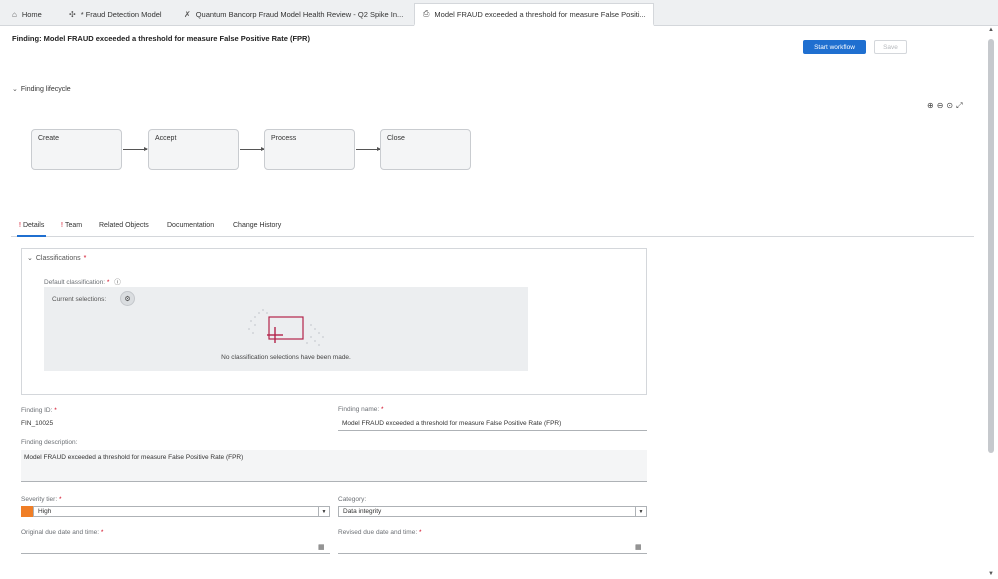 This screenshot has width=998, height=579. I want to click on vertical-scrollbar: ▲ ▼, so click(991, 302).